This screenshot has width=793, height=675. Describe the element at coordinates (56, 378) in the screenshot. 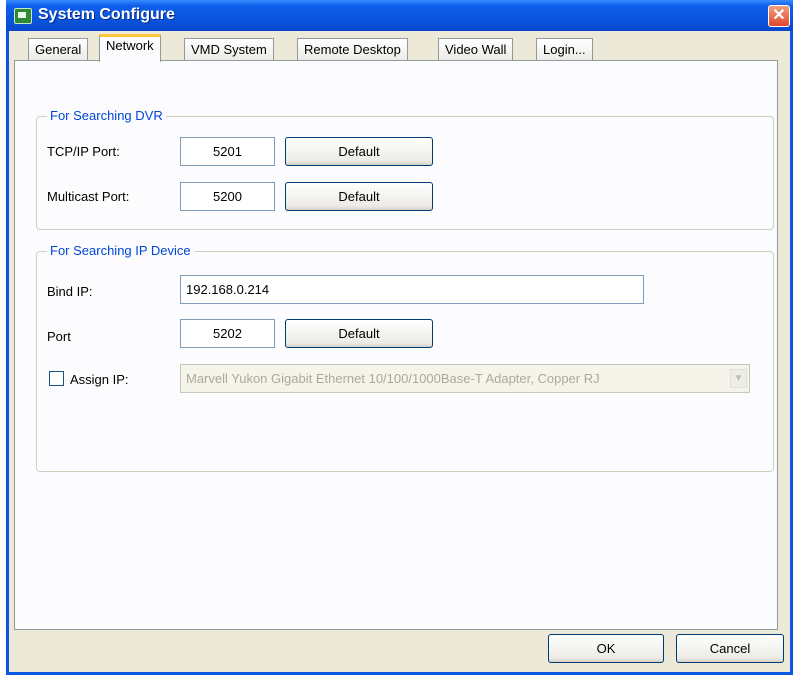

I see `assign-ip-checkbox` at that location.